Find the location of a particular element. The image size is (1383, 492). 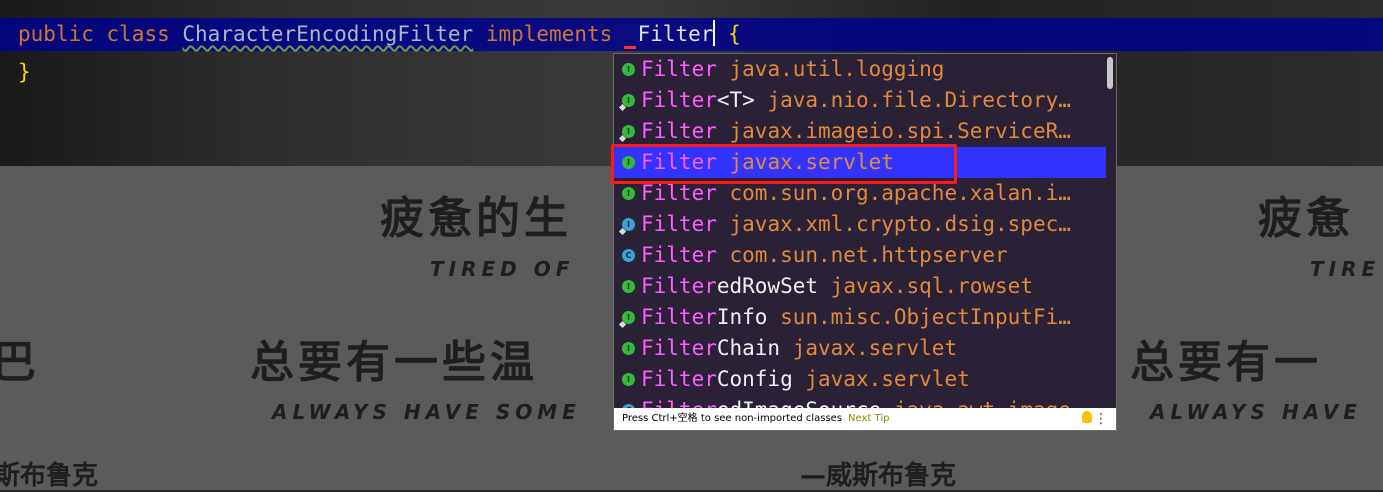

poster-signature-right: —威斯布鲁克 is located at coordinates (878, 476).